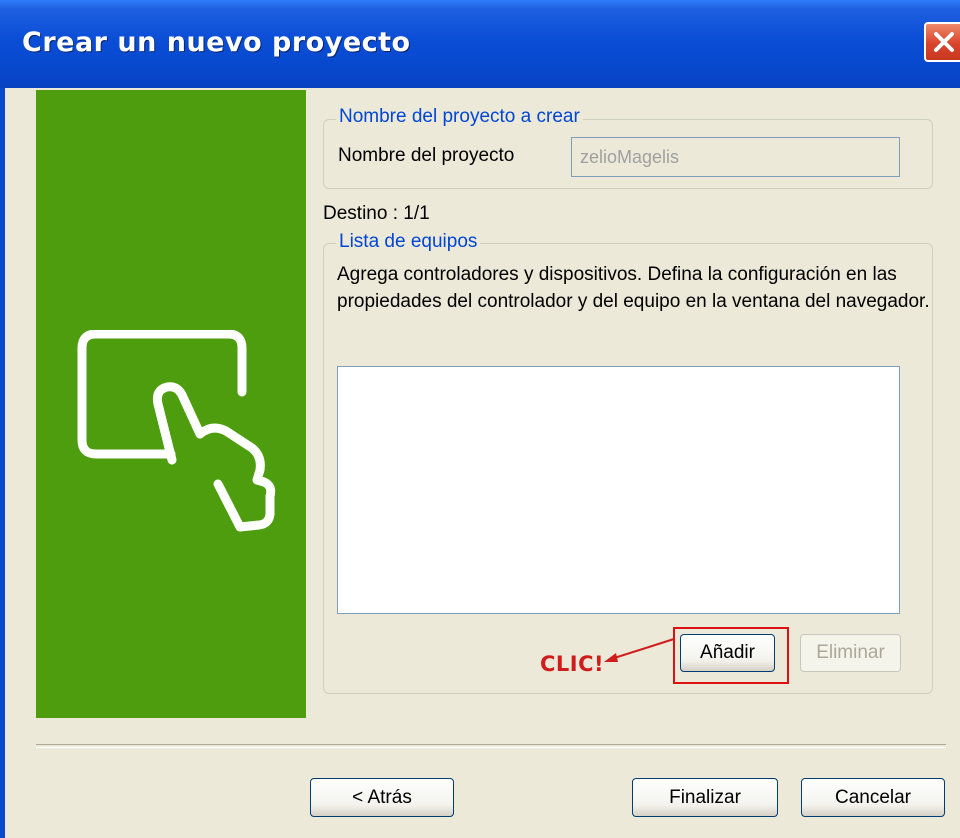 The height and width of the screenshot is (838, 960). I want to click on back-button: < Atrás, so click(382, 797).